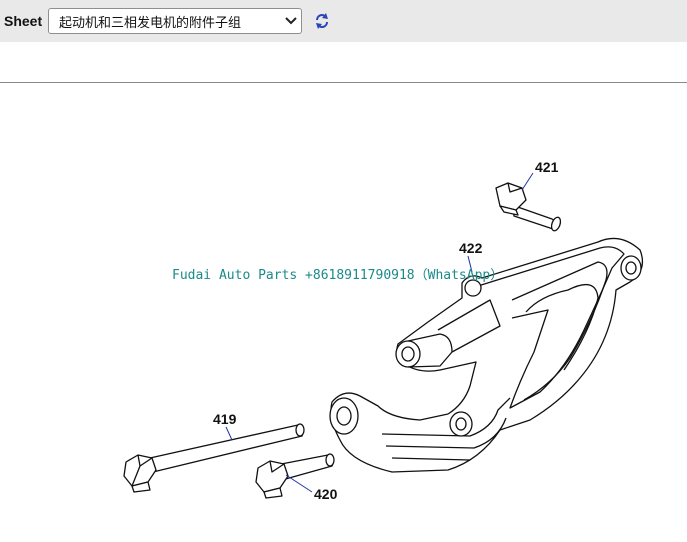  I want to click on sheet-select-value: 起动机和三相发电机的附件子组, so click(150, 23).